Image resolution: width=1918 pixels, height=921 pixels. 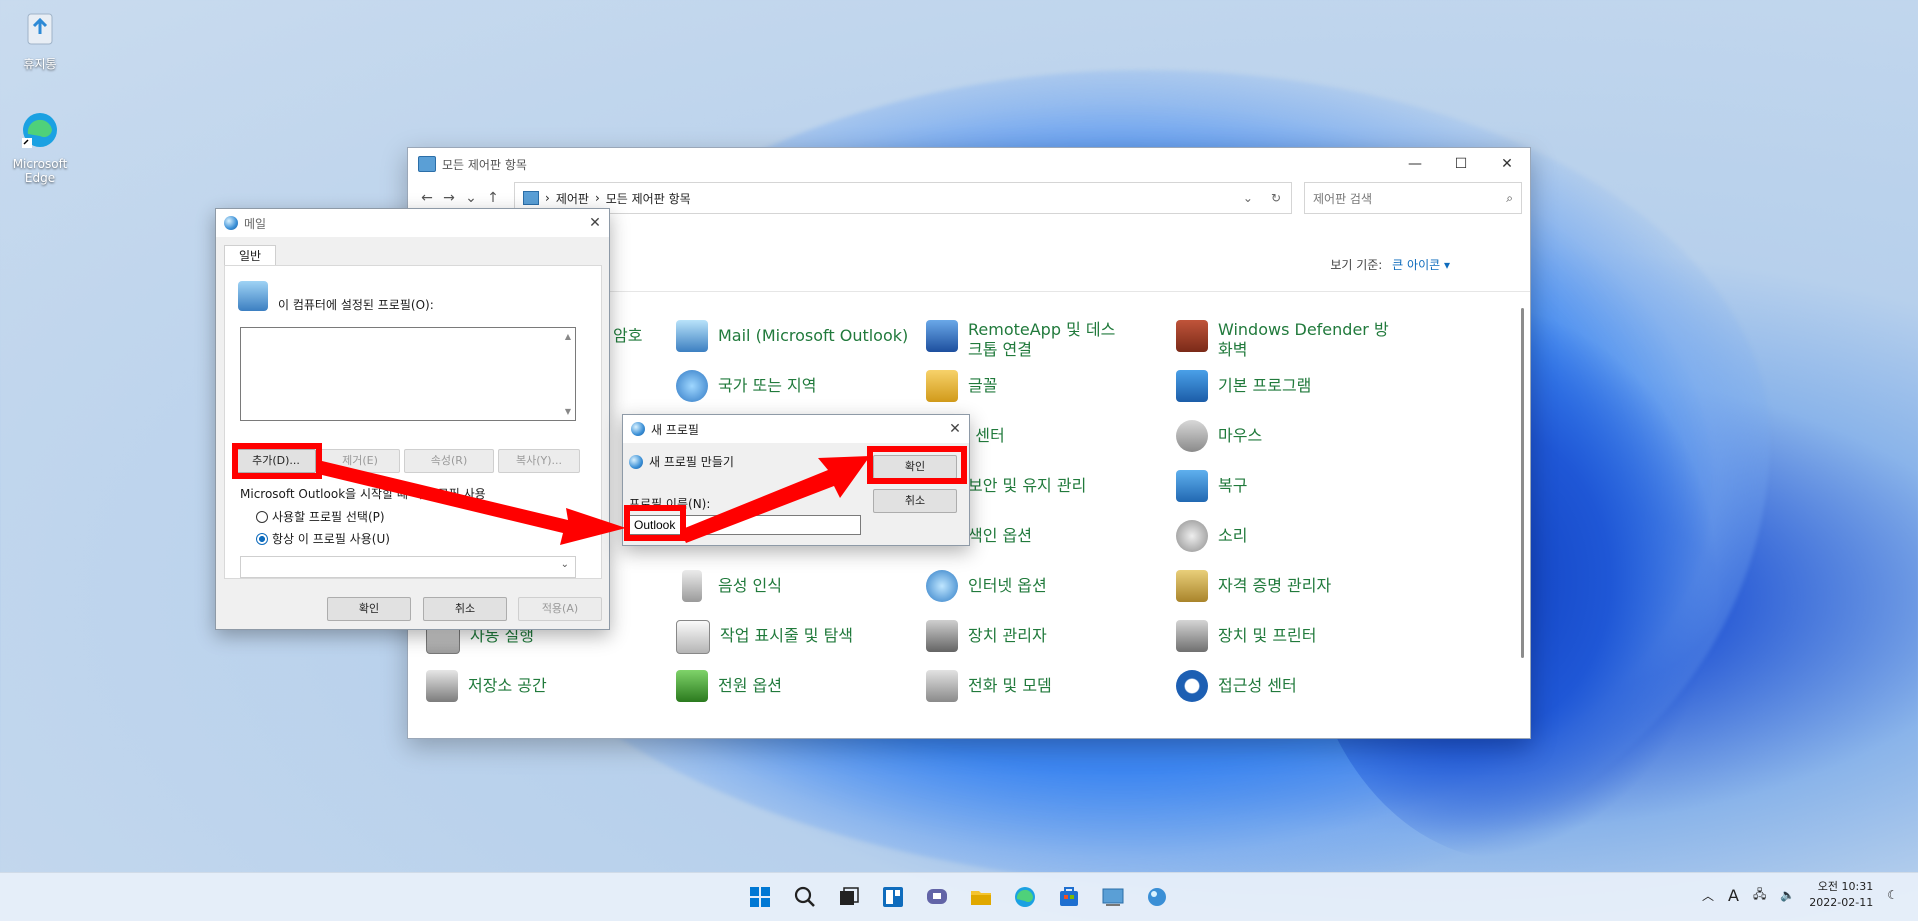 What do you see at coordinates (981, 897) in the screenshot?
I see `file-explorer-icon` at bounding box center [981, 897].